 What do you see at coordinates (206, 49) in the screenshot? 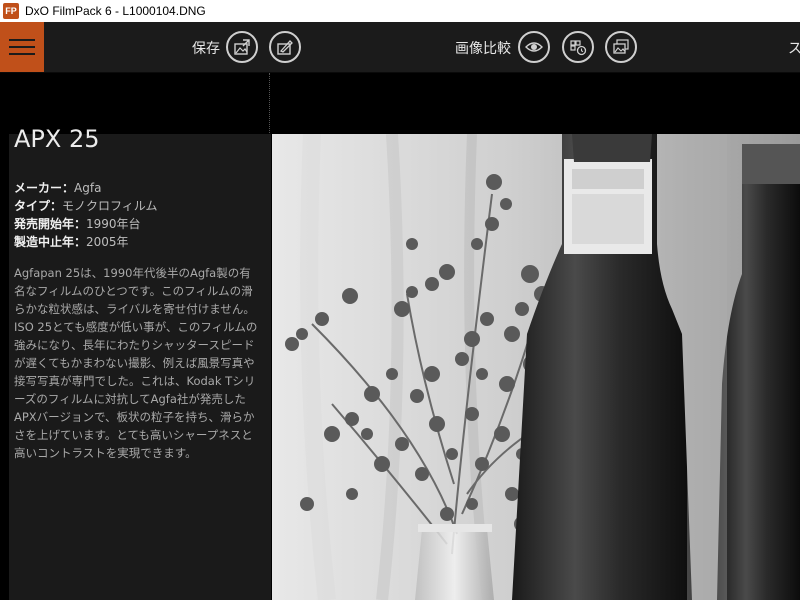
I see `save-label: 保存` at bounding box center [206, 49].